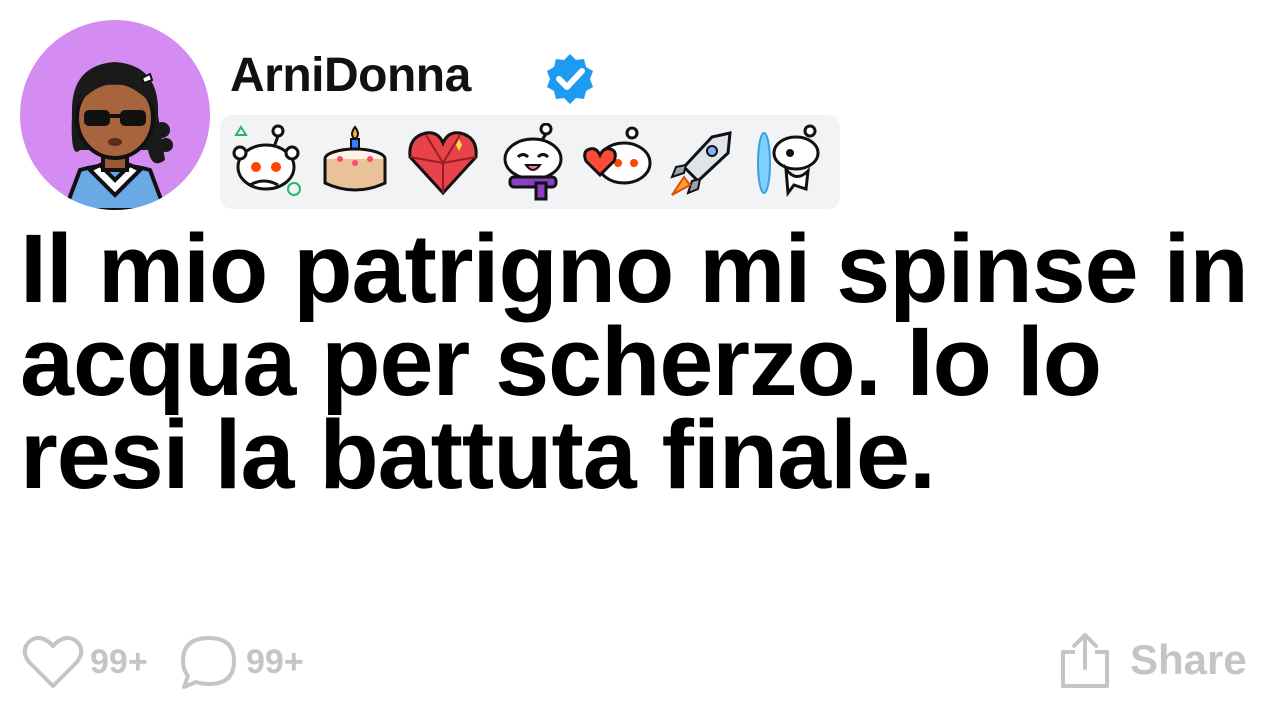 The width and height of the screenshot is (1280, 720). Describe the element at coordinates (443, 162) in the screenshot. I see `crystal-heart-badge-icon` at that location.